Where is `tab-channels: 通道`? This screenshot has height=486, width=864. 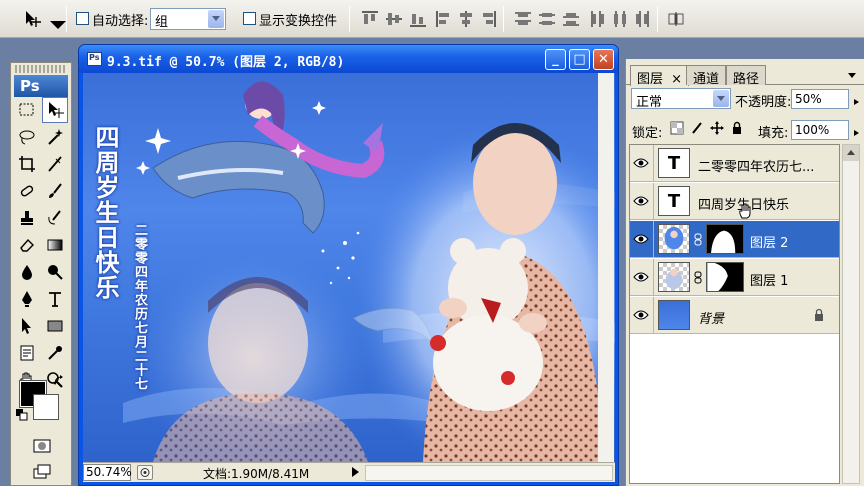 tab-channels: 通道 is located at coordinates (706, 76).